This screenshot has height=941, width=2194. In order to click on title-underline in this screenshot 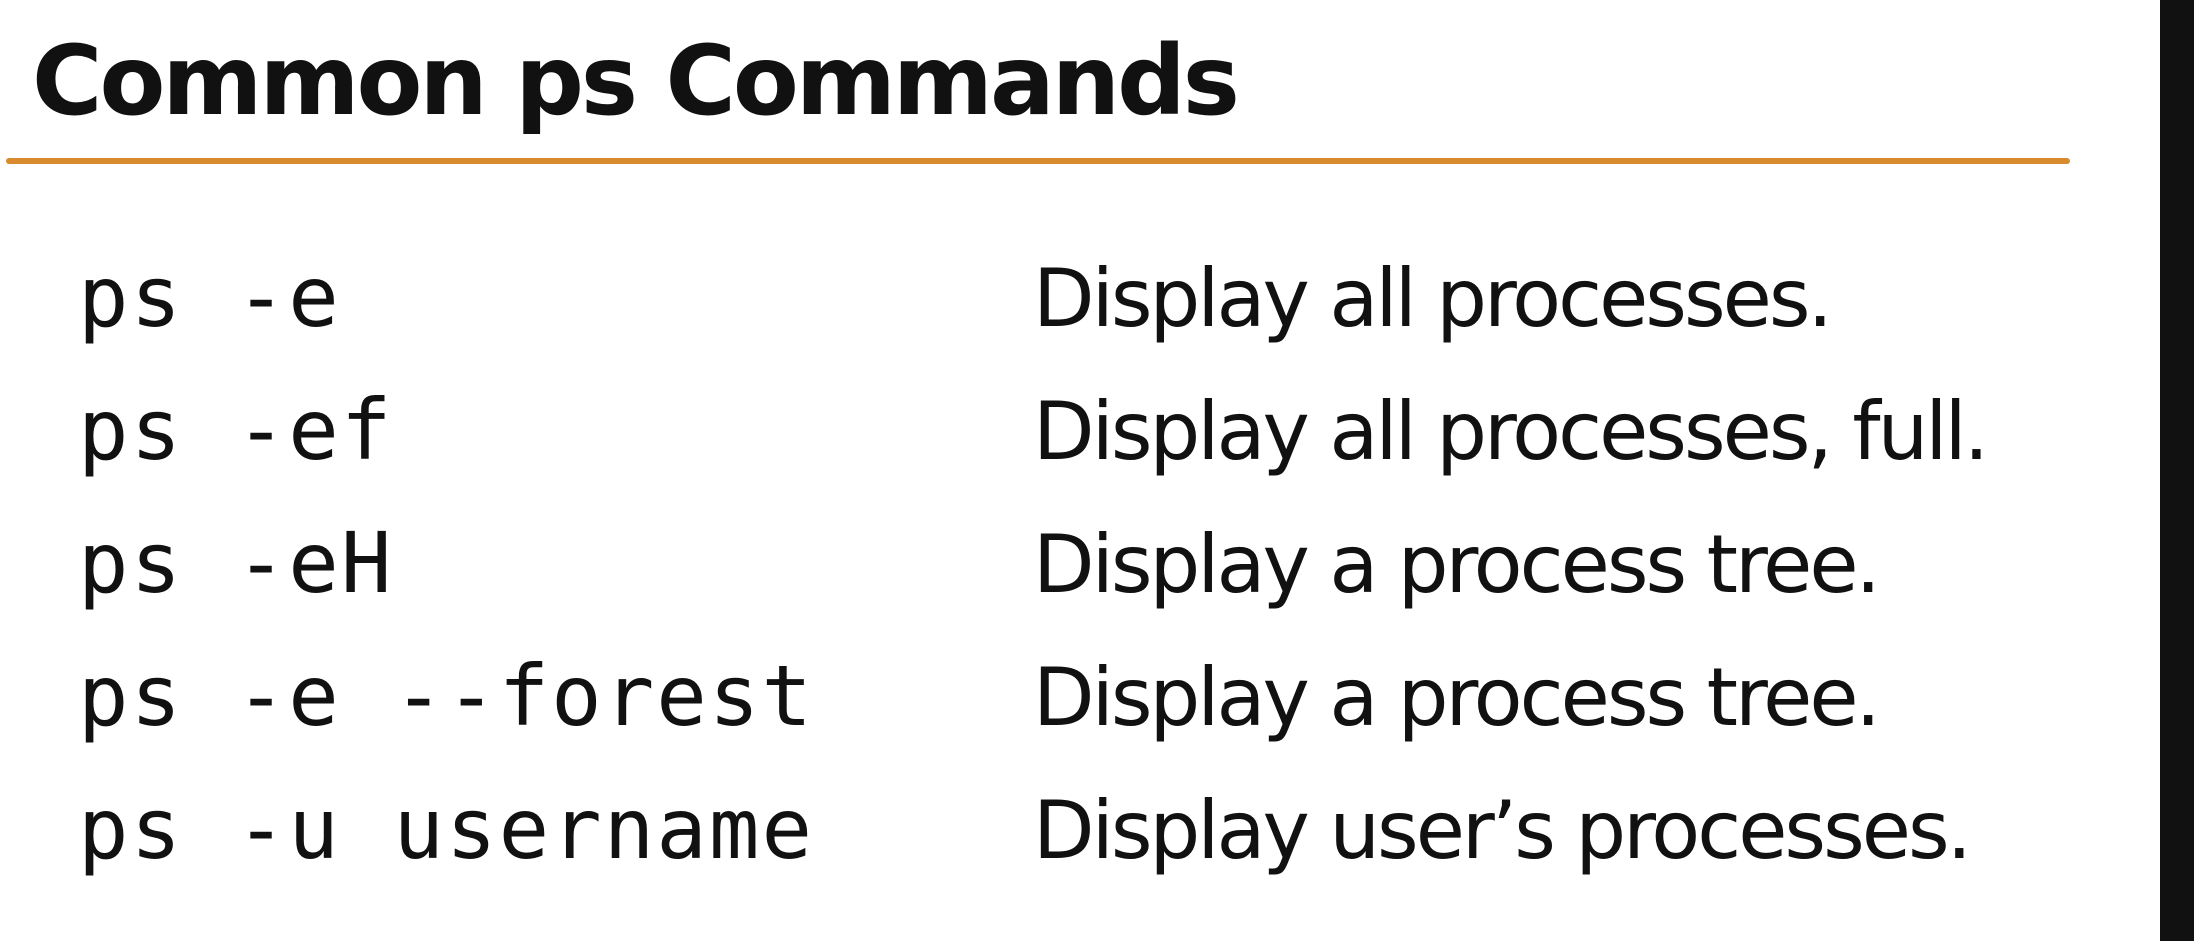, I will do `click(1038, 161)`.